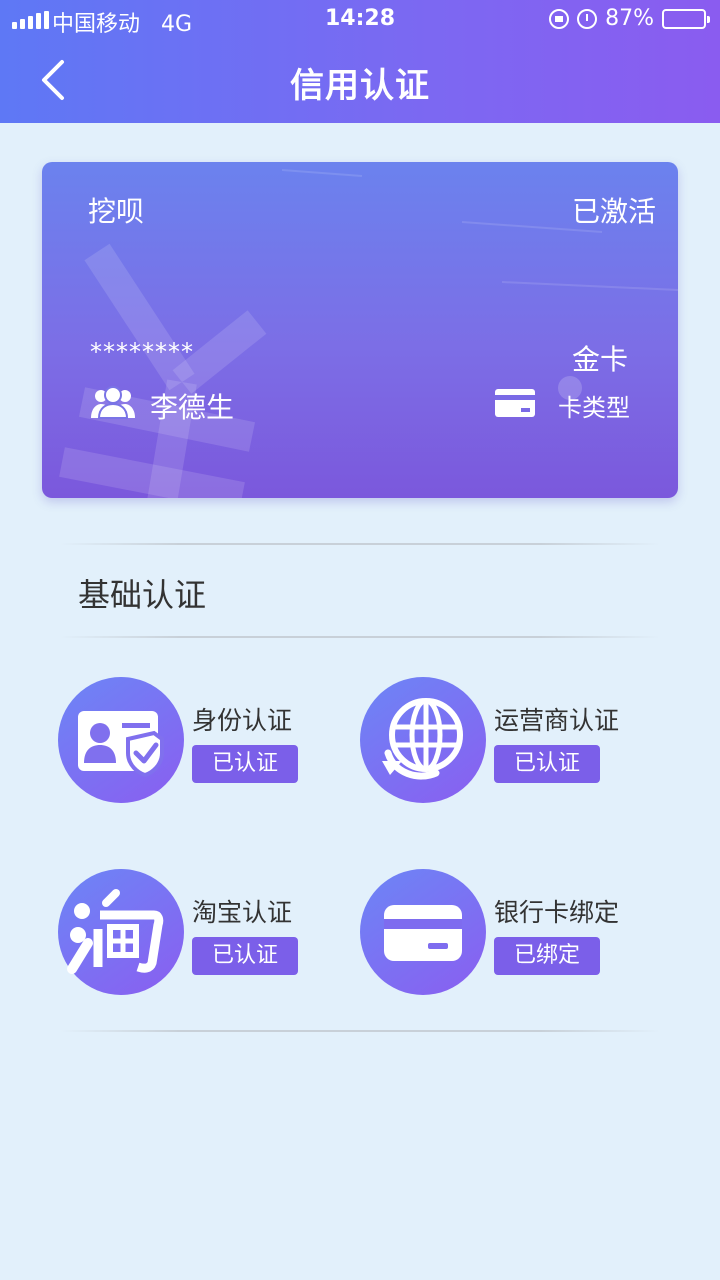 This screenshot has width=720, height=1280. Describe the element at coordinates (599, 359) in the screenshot. I see `card-tier: 金卡` at that location.